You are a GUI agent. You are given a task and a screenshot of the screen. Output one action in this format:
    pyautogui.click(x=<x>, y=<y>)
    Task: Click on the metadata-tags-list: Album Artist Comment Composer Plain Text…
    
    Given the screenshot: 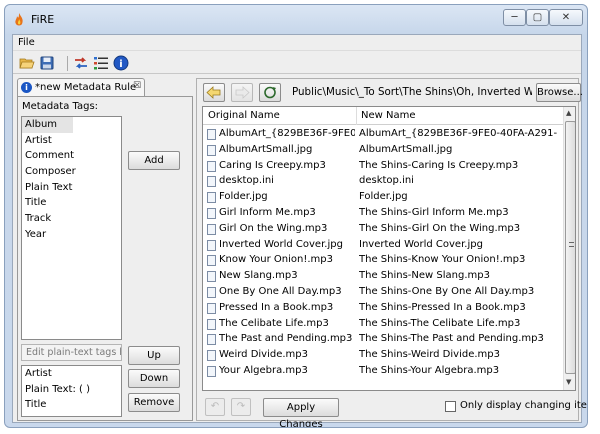 What is the action you would take?
    pyautogui.click(x=71, y=228)
    